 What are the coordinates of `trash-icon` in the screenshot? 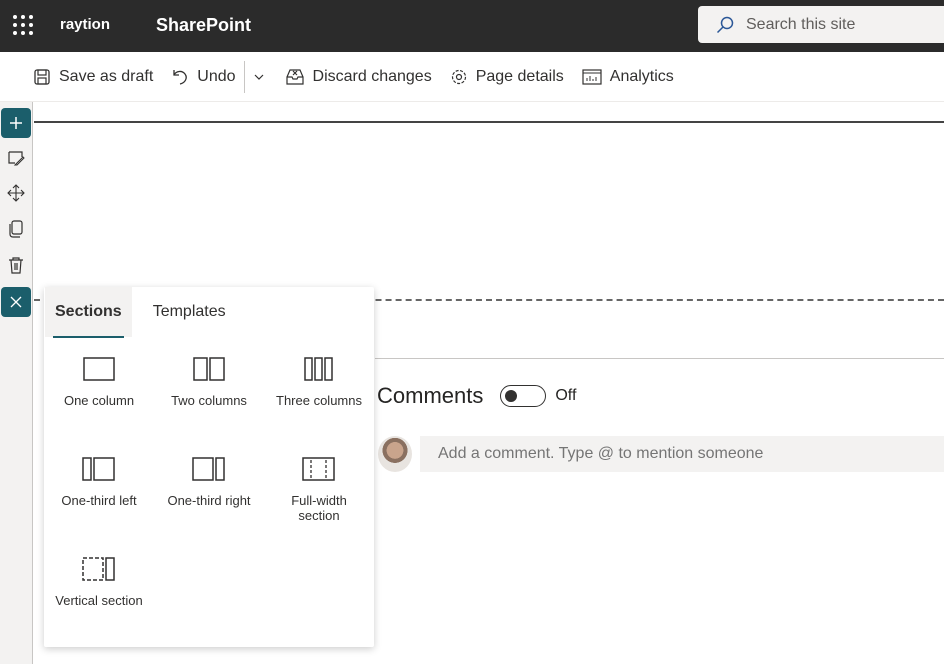 It's located at (16, 265).